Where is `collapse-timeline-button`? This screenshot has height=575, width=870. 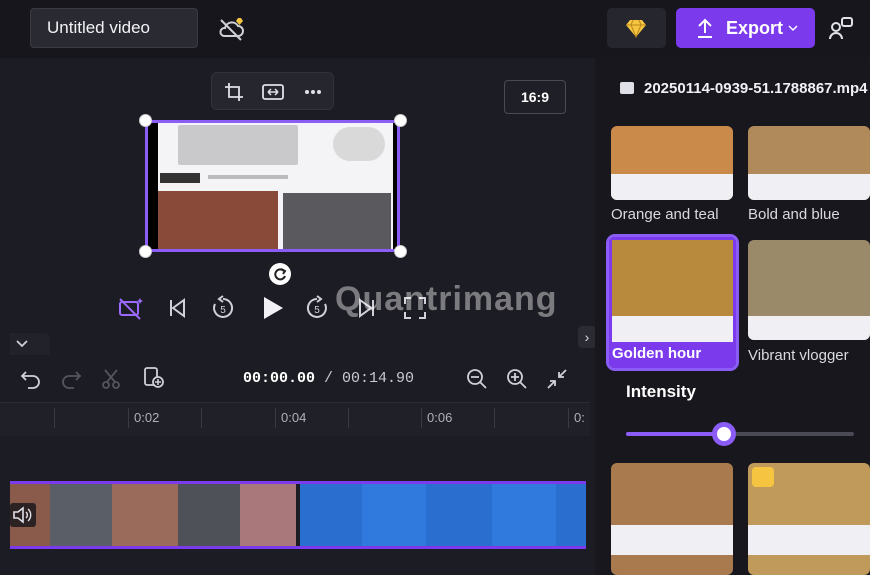 collapse-timeline-button is located at coordinates (30, 344).